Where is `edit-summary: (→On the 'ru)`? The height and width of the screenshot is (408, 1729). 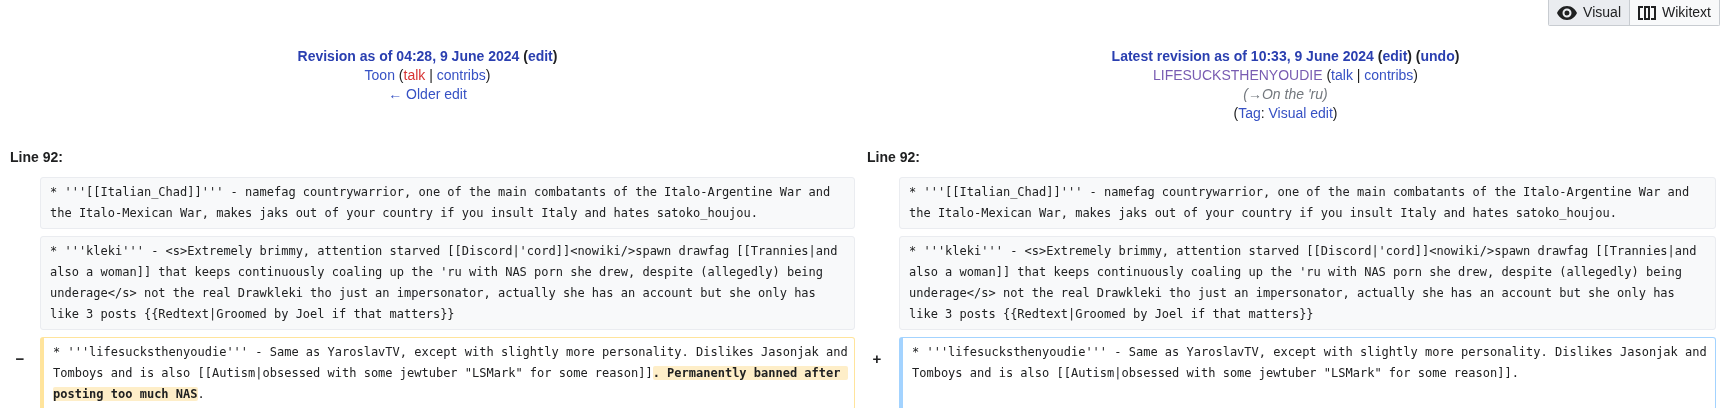 edit-summary: (→On the 'ru) is located at coordinates (1285, 94).